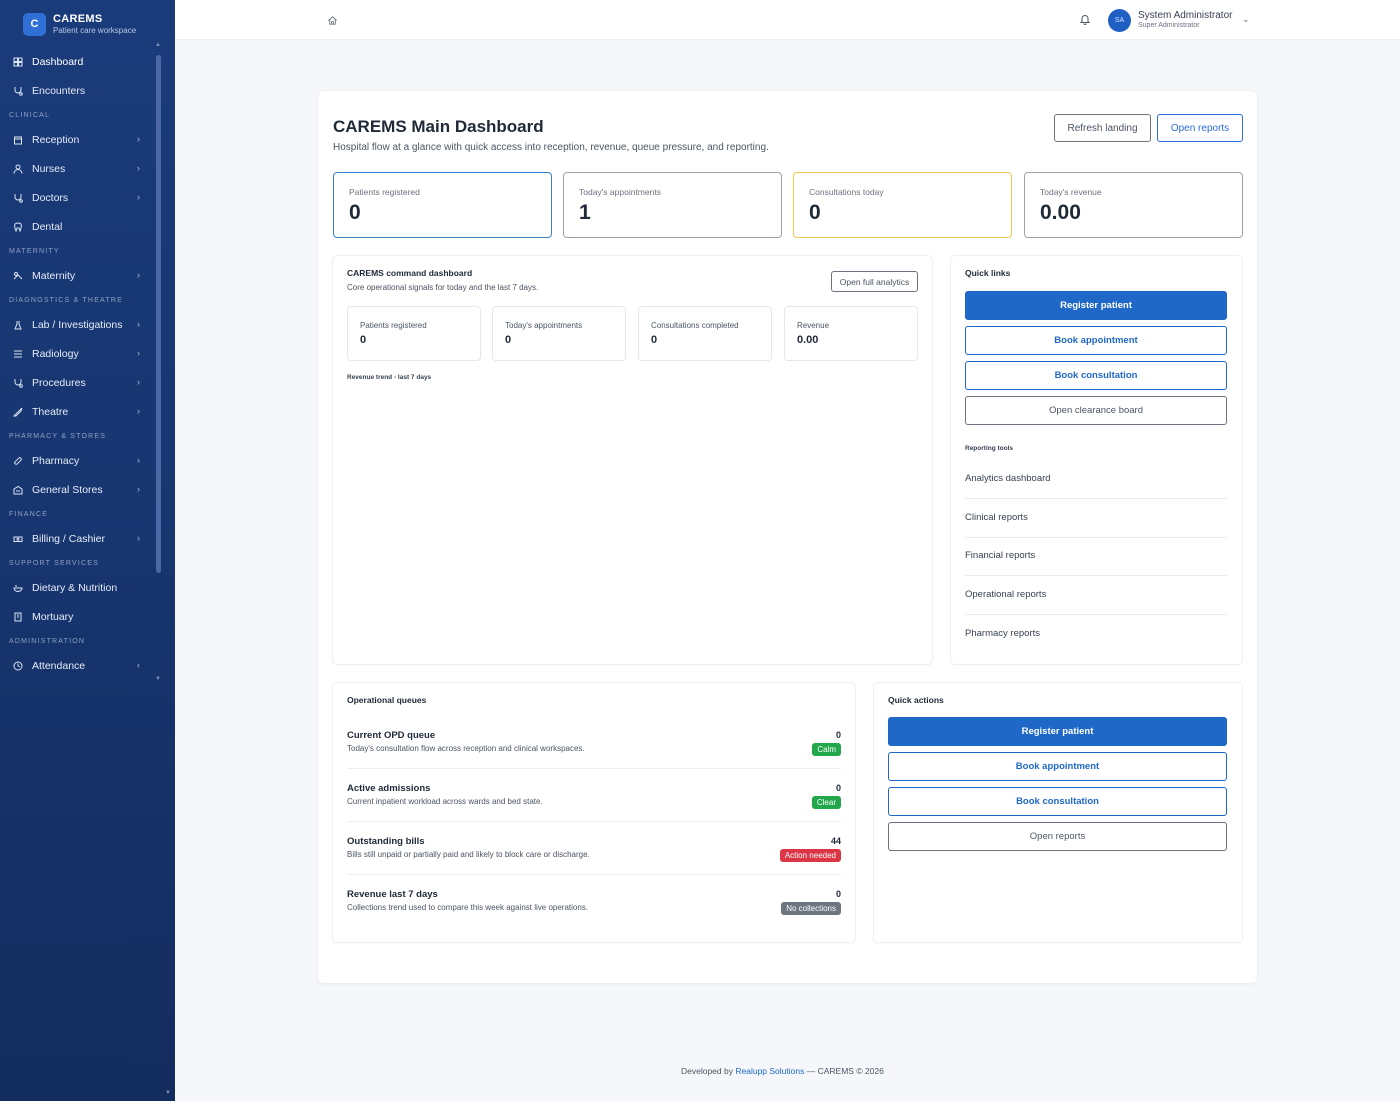  I want to click on sidebar-item-label: Attendance, so click(59, 665).